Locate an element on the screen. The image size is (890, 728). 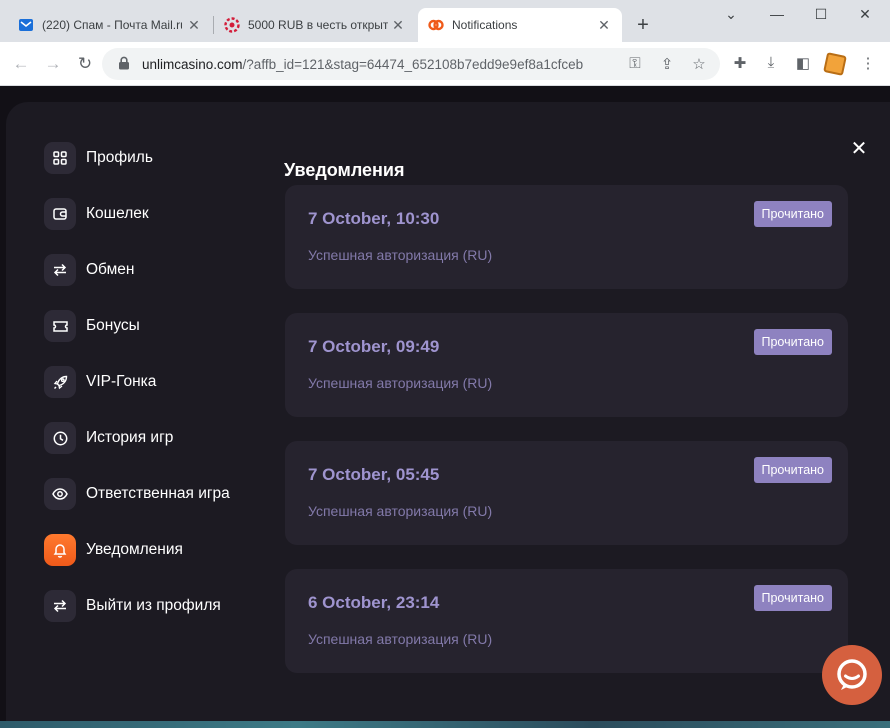
sidebar-item-game-history: История игр is located at coordinates (159, 438).